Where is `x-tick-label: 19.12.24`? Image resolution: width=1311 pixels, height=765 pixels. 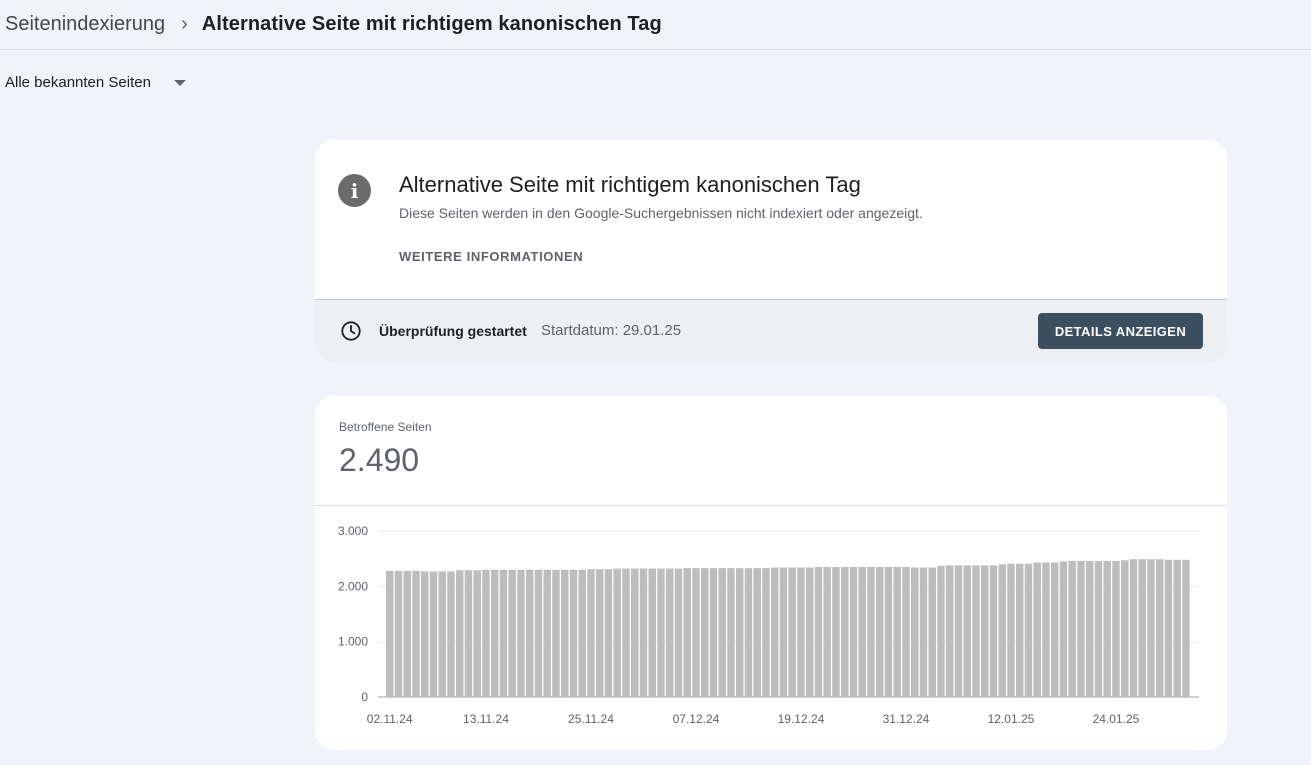
x-tick-label: 19.12.24 is located at coordinates (801, 719).